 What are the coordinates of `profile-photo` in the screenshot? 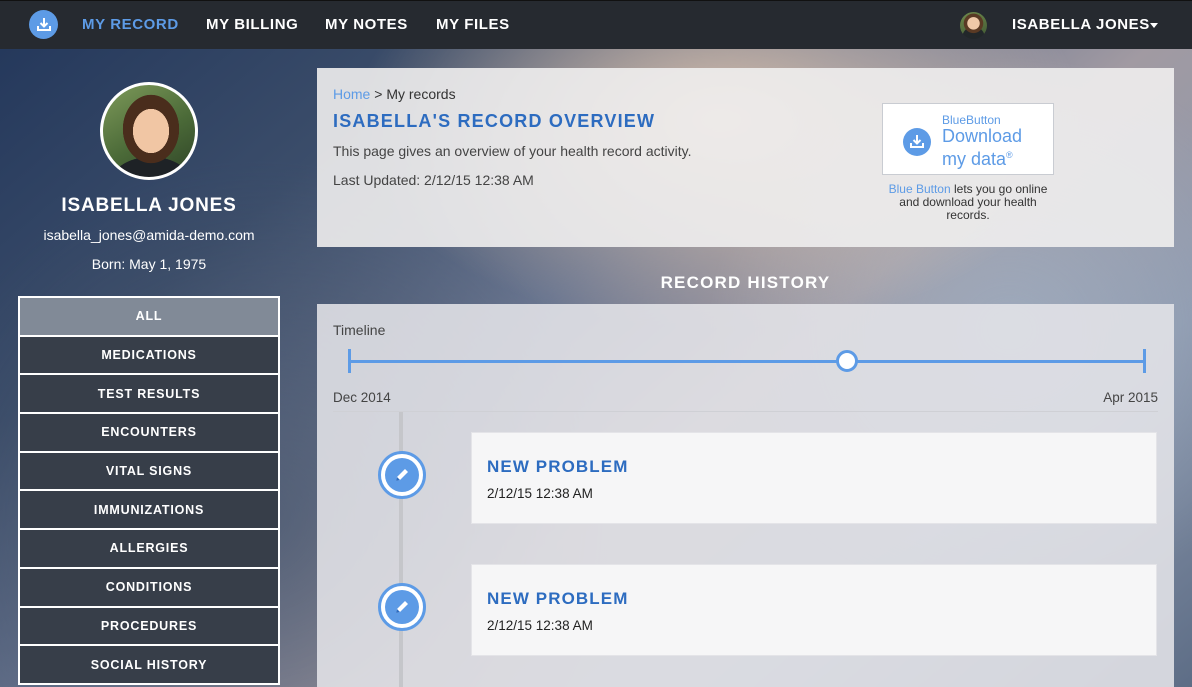 It's located at (149, 131).